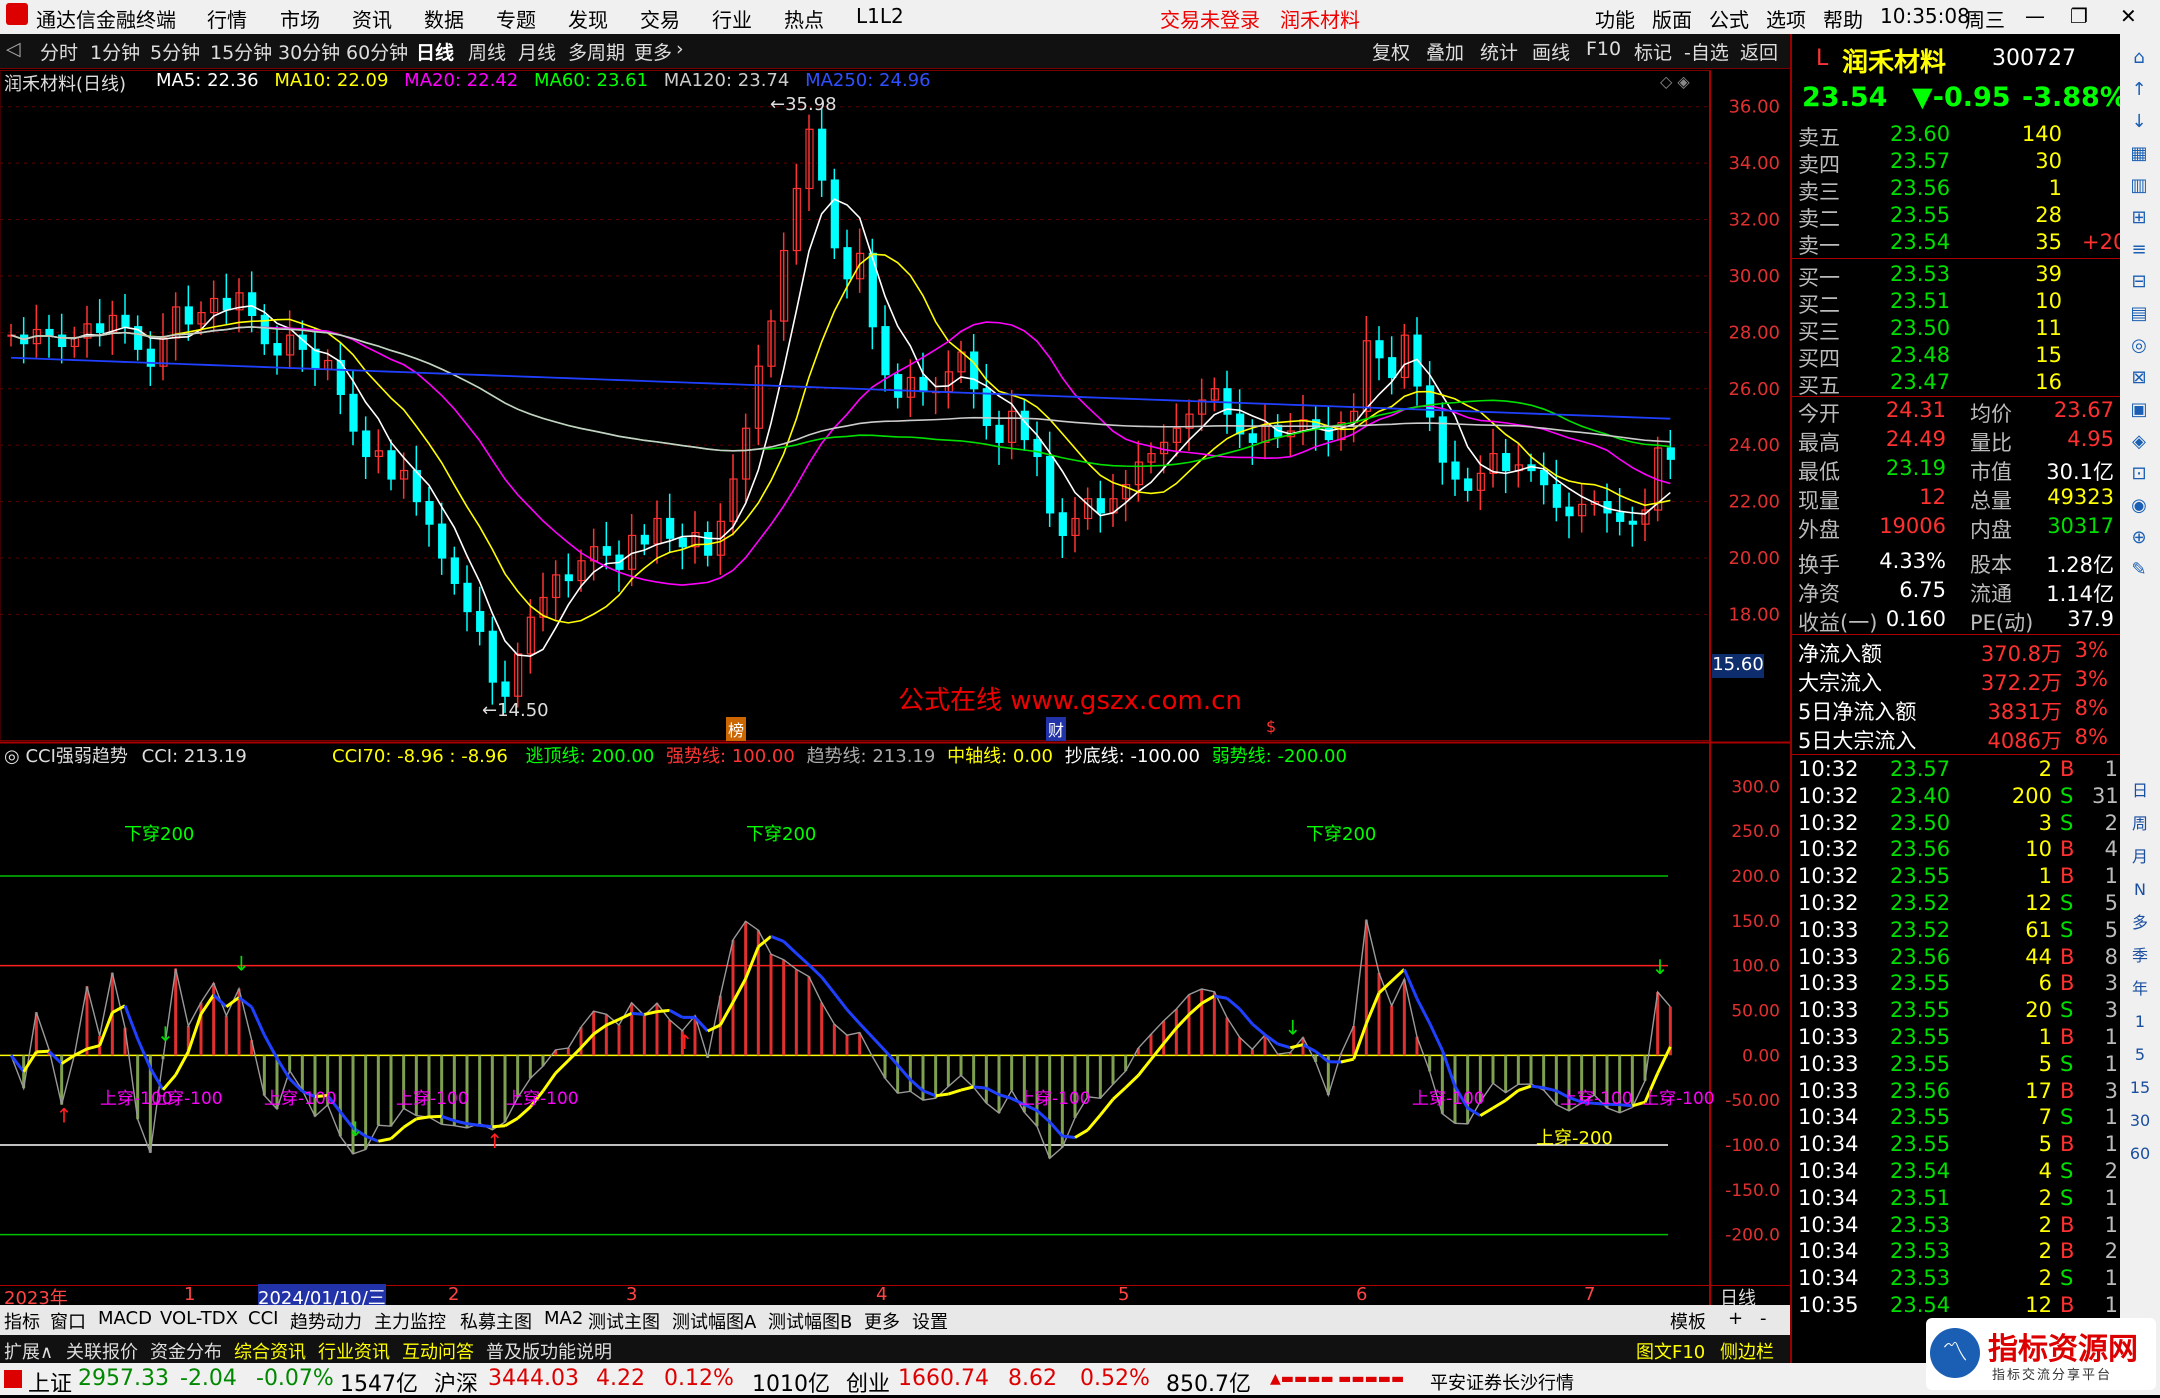  What do you see at coordinates (444, 18) in the screenshot?
I see `menu-item: 数据` at bounding box center [444, 18].